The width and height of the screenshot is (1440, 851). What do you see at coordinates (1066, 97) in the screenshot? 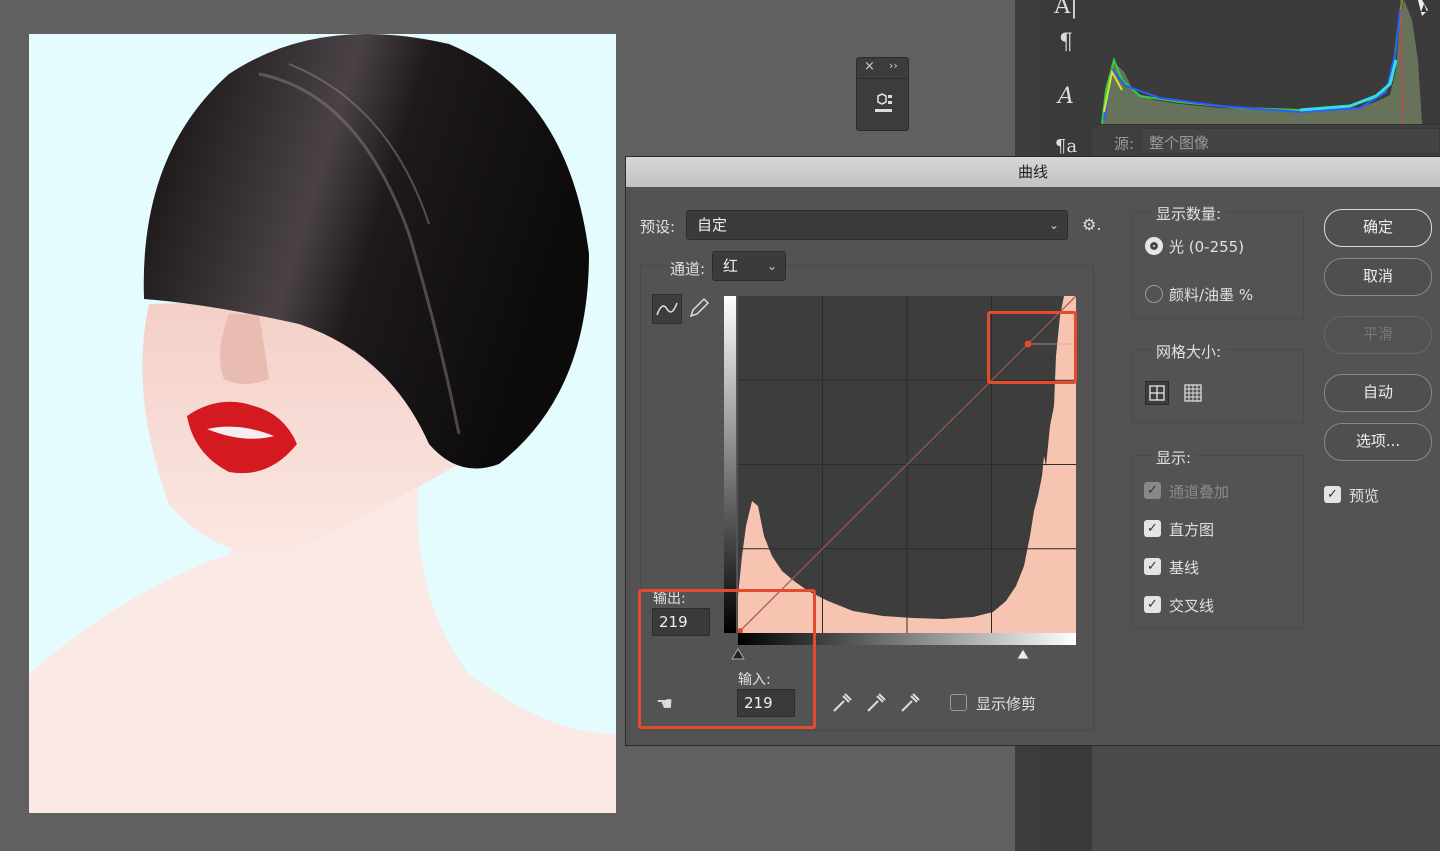
I see `glyphs-icon: A` at bounding box center [1066, 97].